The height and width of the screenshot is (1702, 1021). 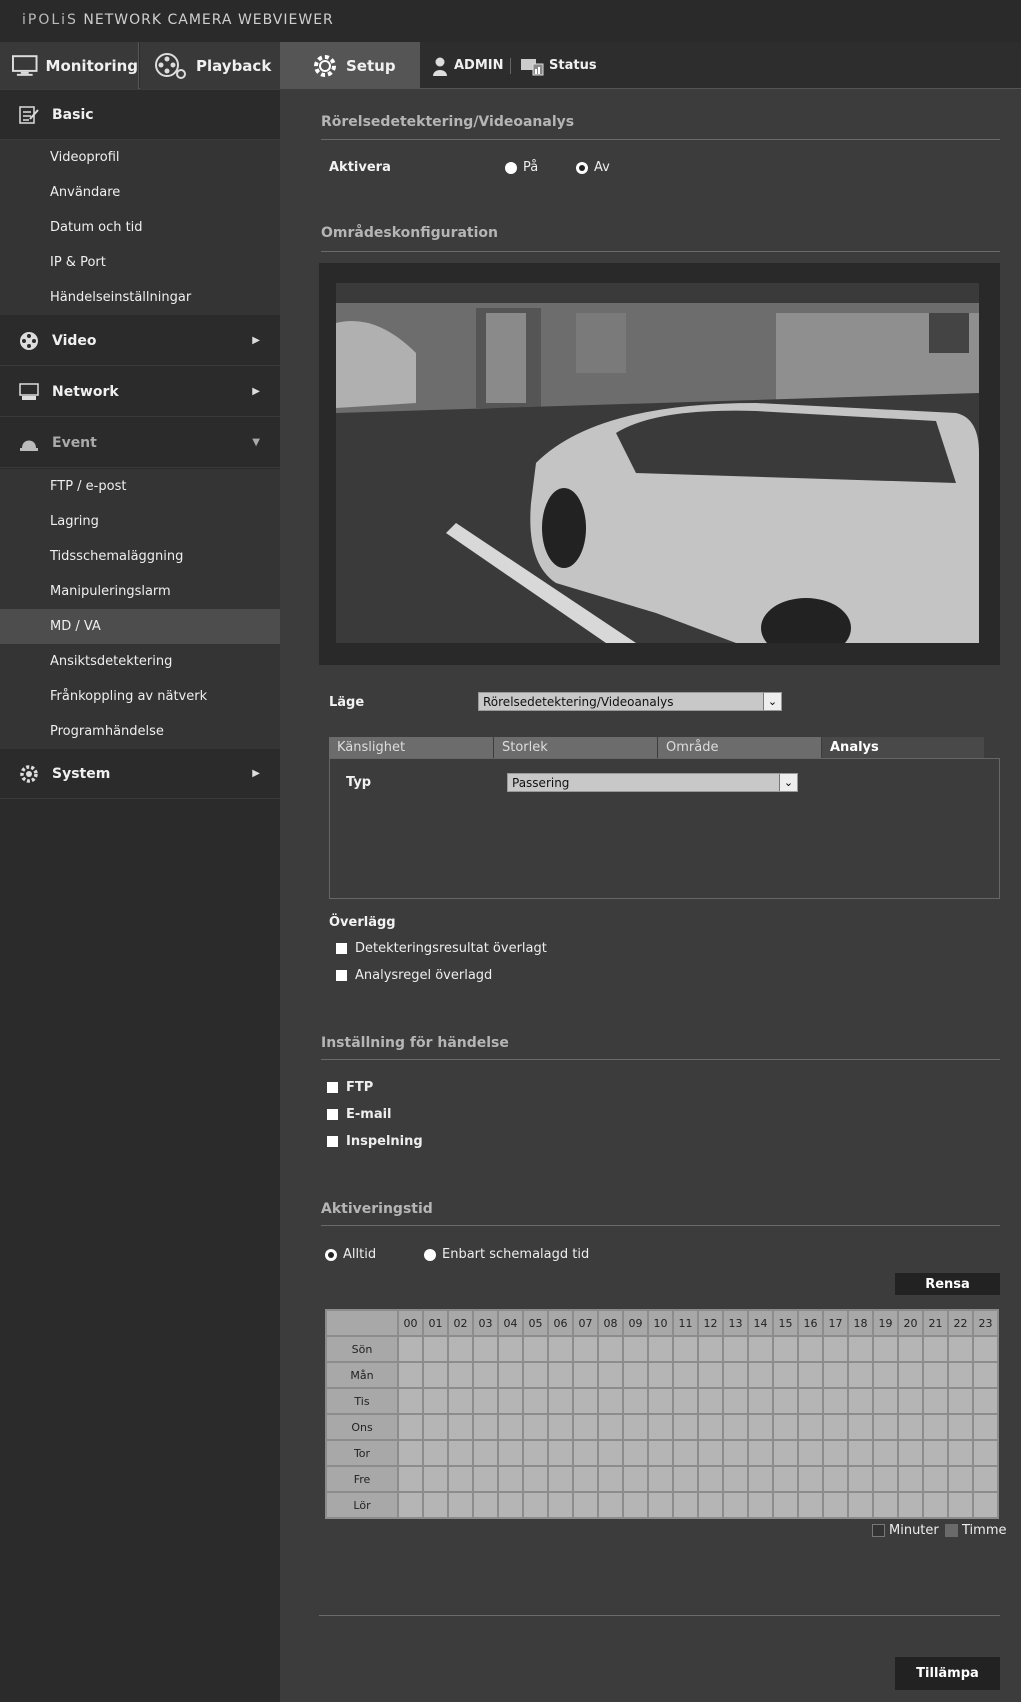 What do you see at coordinates (947, 1284) in the screenshot?
I see `clear-button: Rensa` at bounding box center [947, 1284].